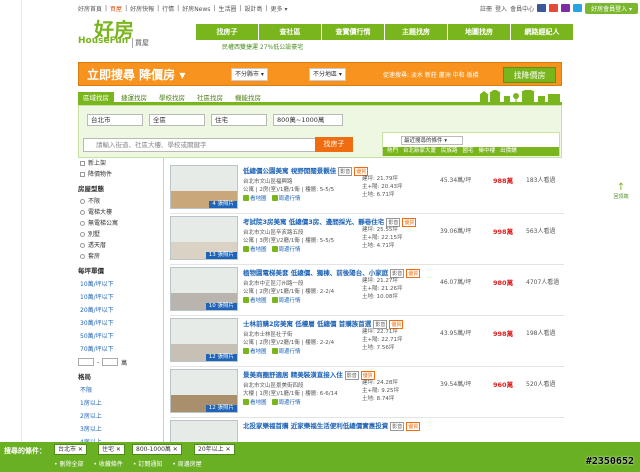  What do you see at coordinates (110, 362) in the screenshot?
I see `range-max-input` at bounding box center [110, 362].